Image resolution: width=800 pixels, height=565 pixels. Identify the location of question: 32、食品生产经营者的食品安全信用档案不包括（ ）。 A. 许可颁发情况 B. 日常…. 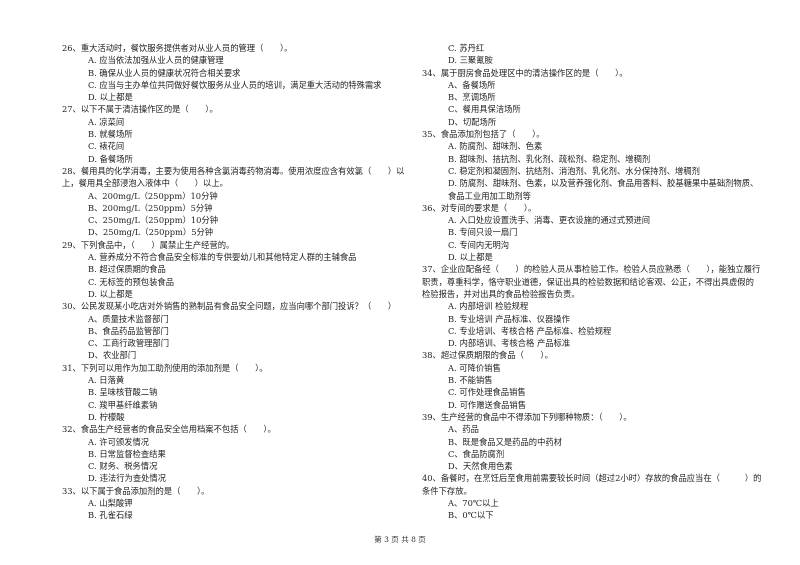
(234, 453).